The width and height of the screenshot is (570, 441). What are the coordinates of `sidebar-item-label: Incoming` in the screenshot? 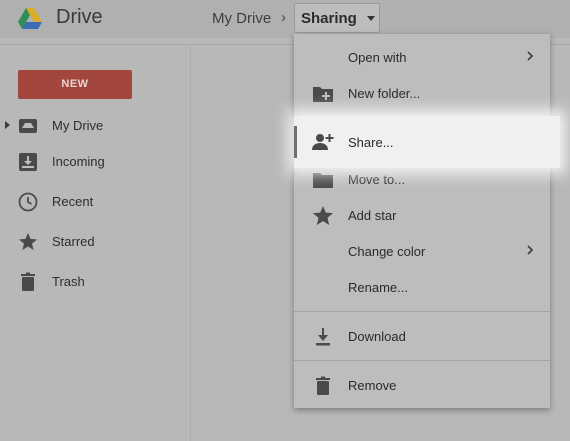 It's located at (78, 161).